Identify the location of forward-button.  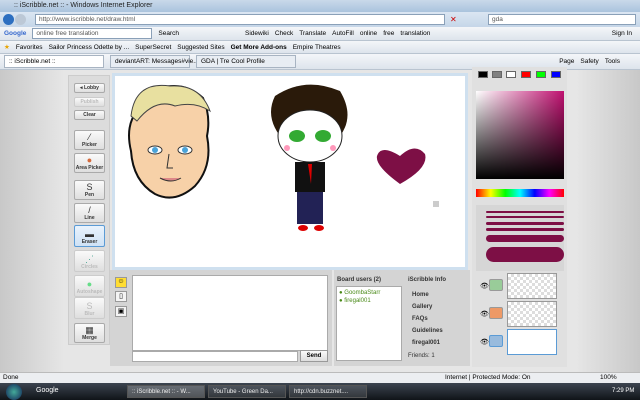
(20, 19).